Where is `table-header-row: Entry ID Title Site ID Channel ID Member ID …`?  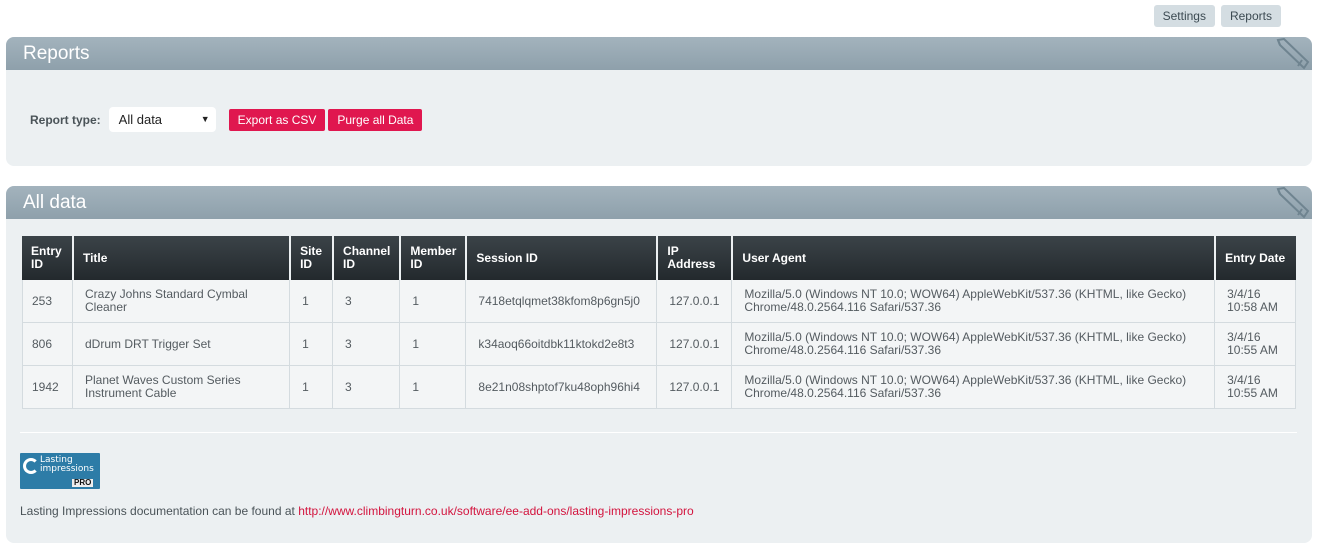
table-header-row: Entry ID Title Site ID Channel ID Member ID … is located at coordinates (659, 258).